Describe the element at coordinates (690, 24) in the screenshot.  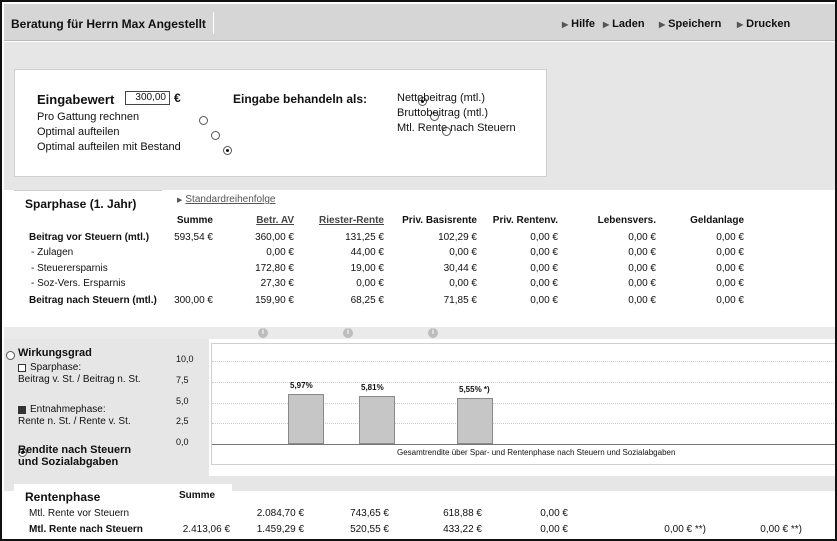
I see `save-button: ▶ Speichern` at that location.